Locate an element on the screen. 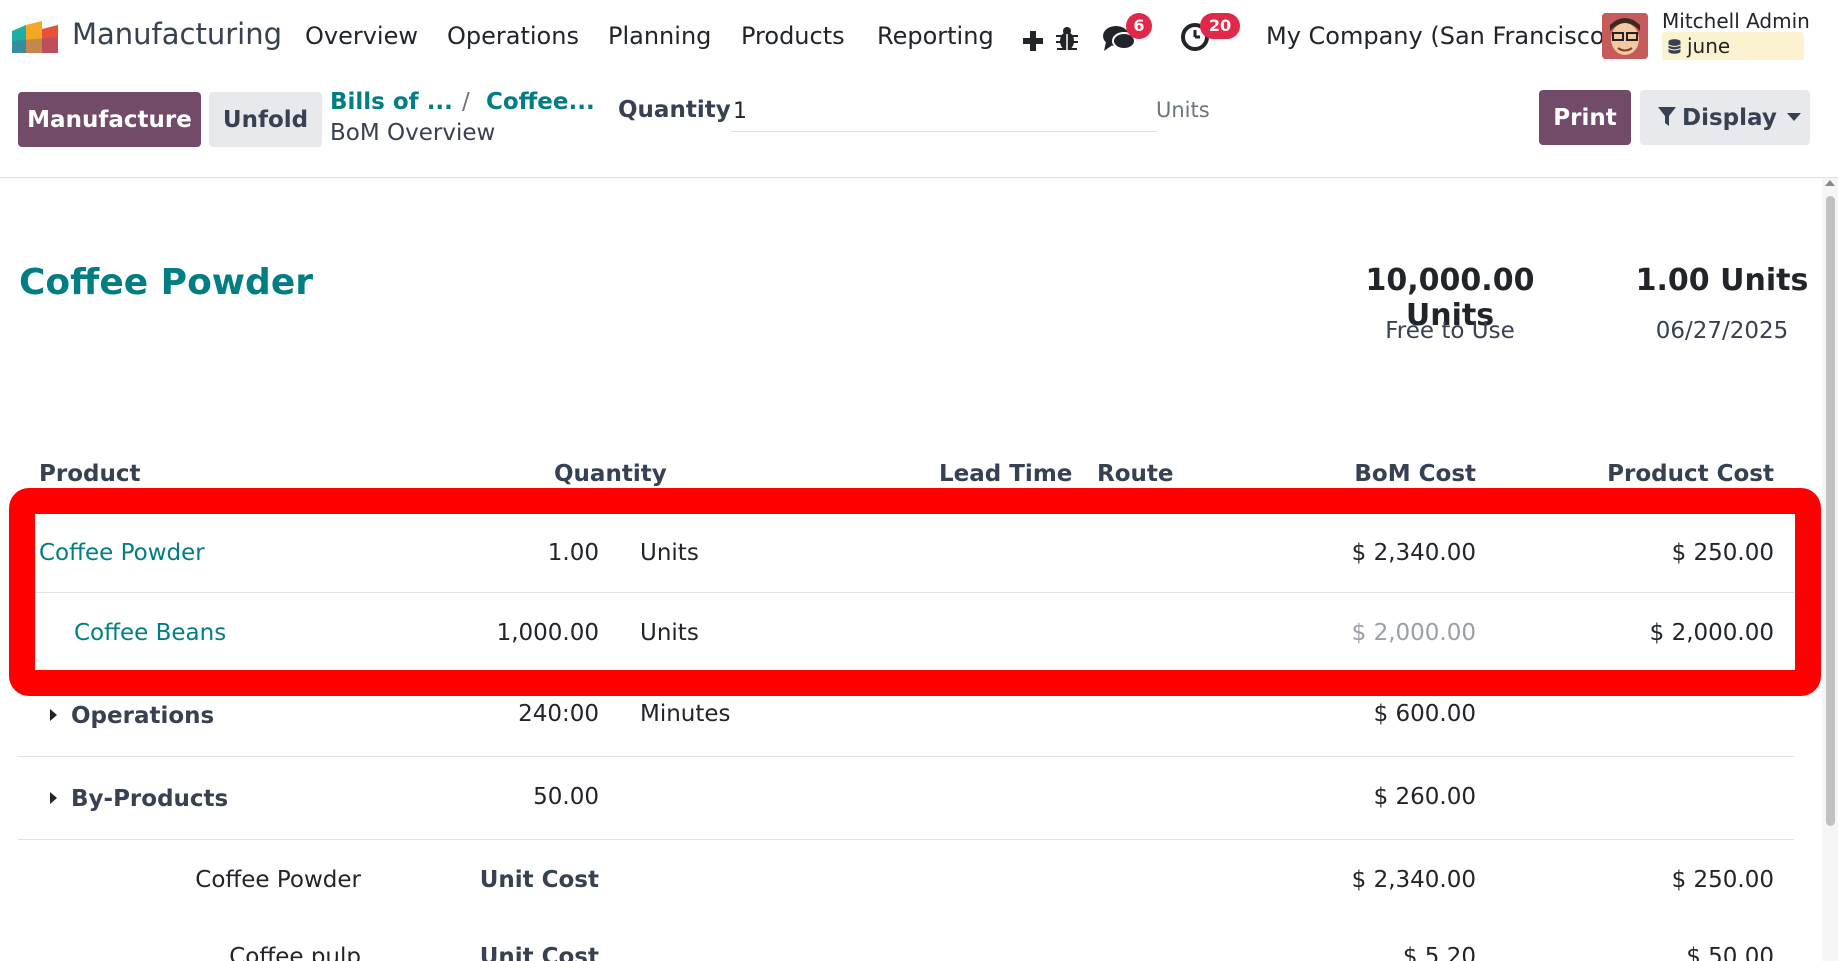 The width and height of the screenshot is (1838, 961). menu-products: Products is located at coordinates (793, 36).